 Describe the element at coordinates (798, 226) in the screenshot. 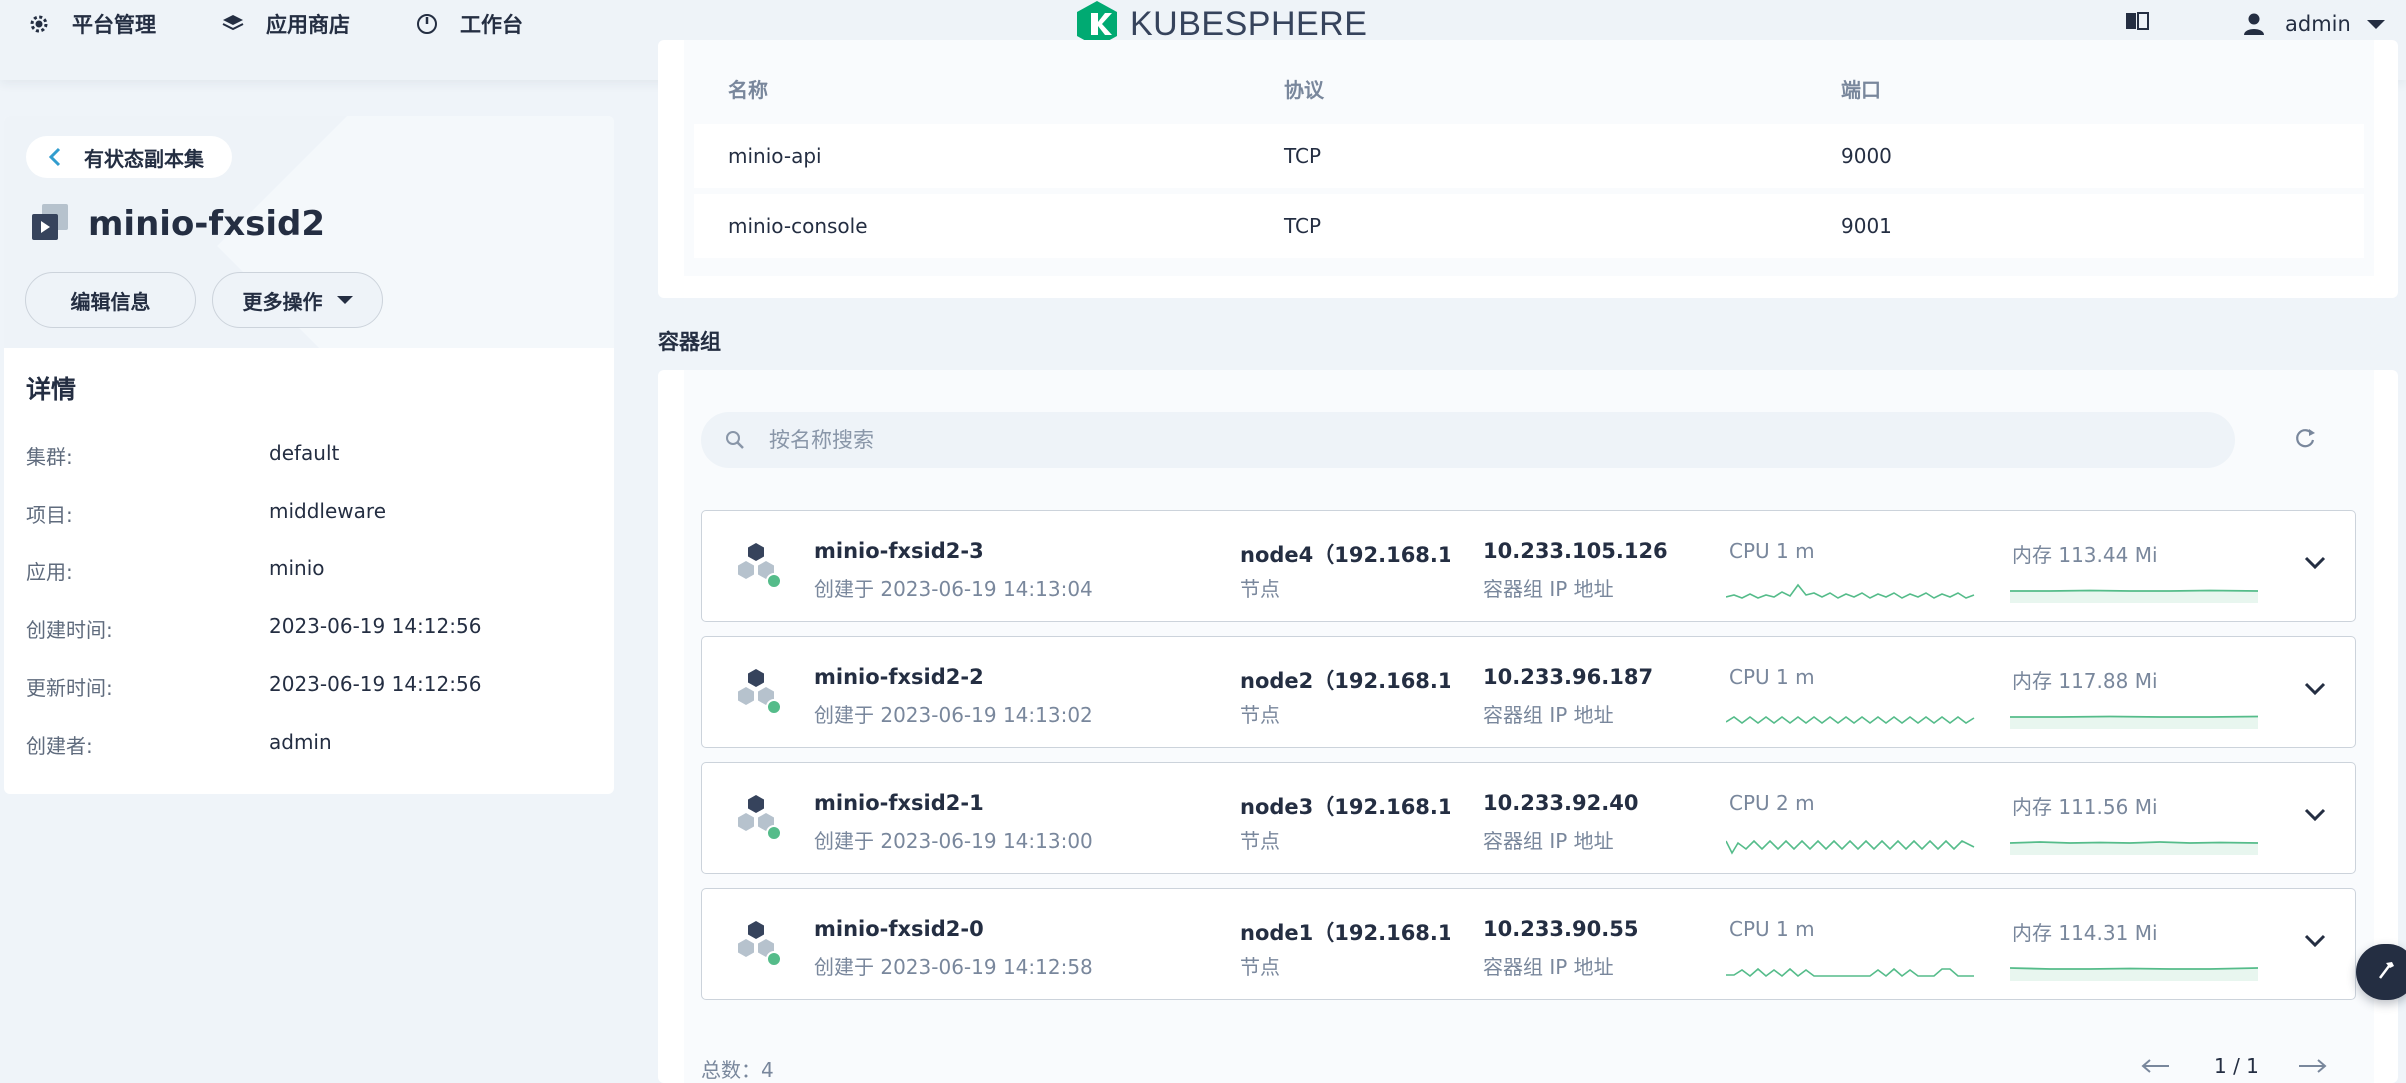

I see `port-name: minio-console` at that location.